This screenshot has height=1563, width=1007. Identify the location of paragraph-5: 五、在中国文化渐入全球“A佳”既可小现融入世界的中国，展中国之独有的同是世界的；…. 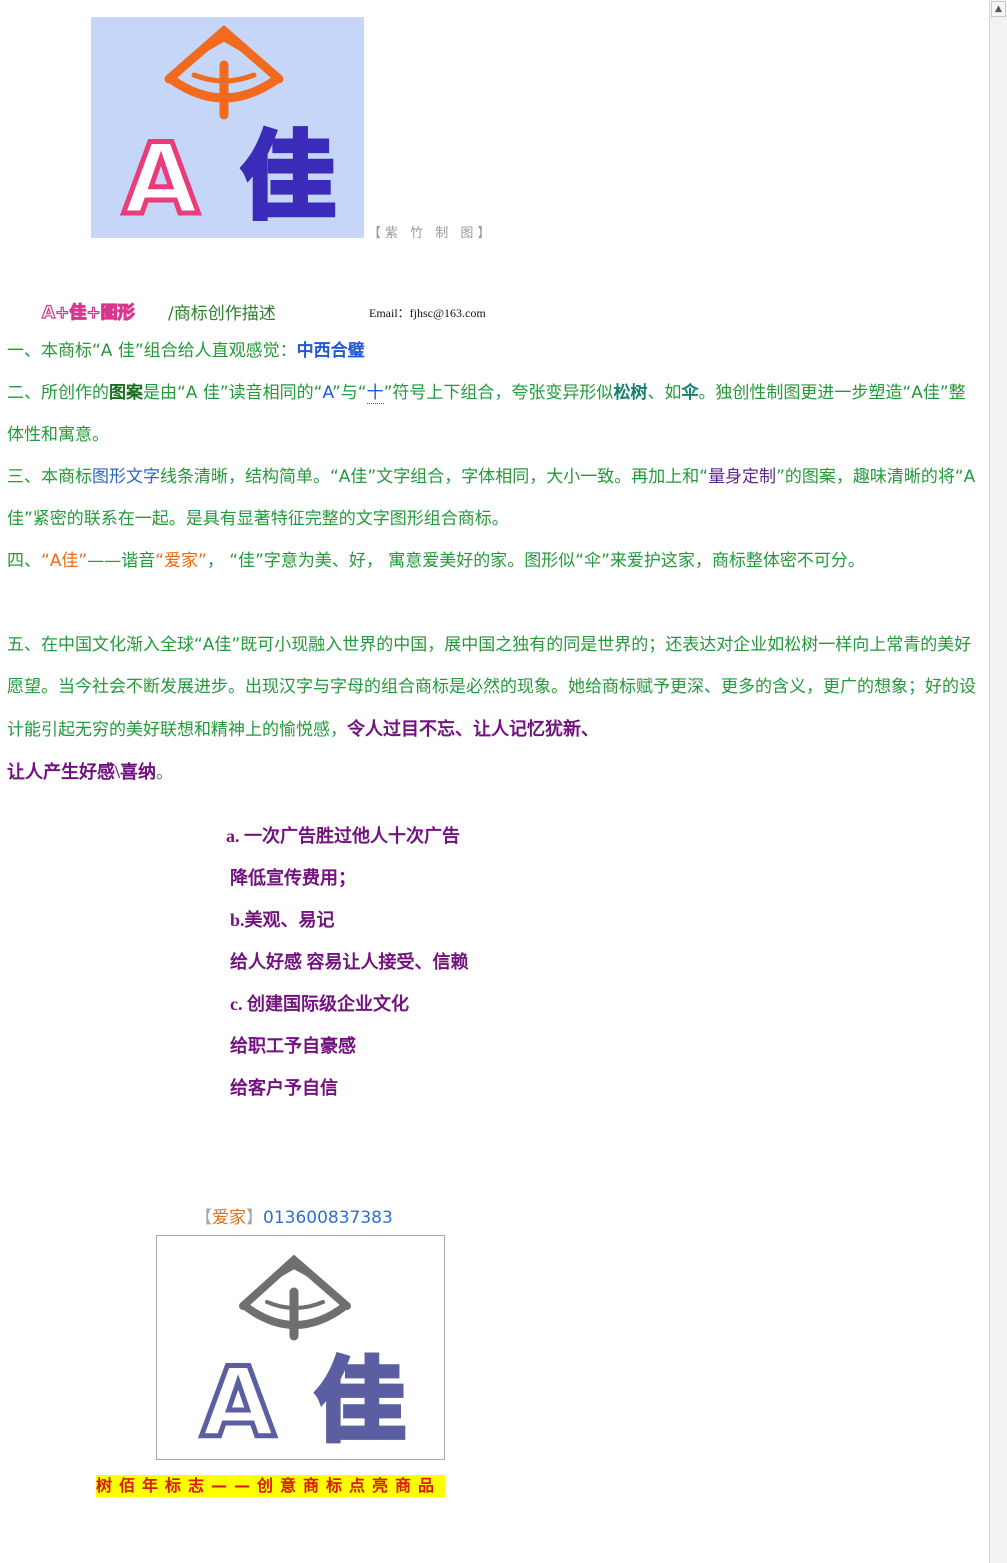
(493, 709).